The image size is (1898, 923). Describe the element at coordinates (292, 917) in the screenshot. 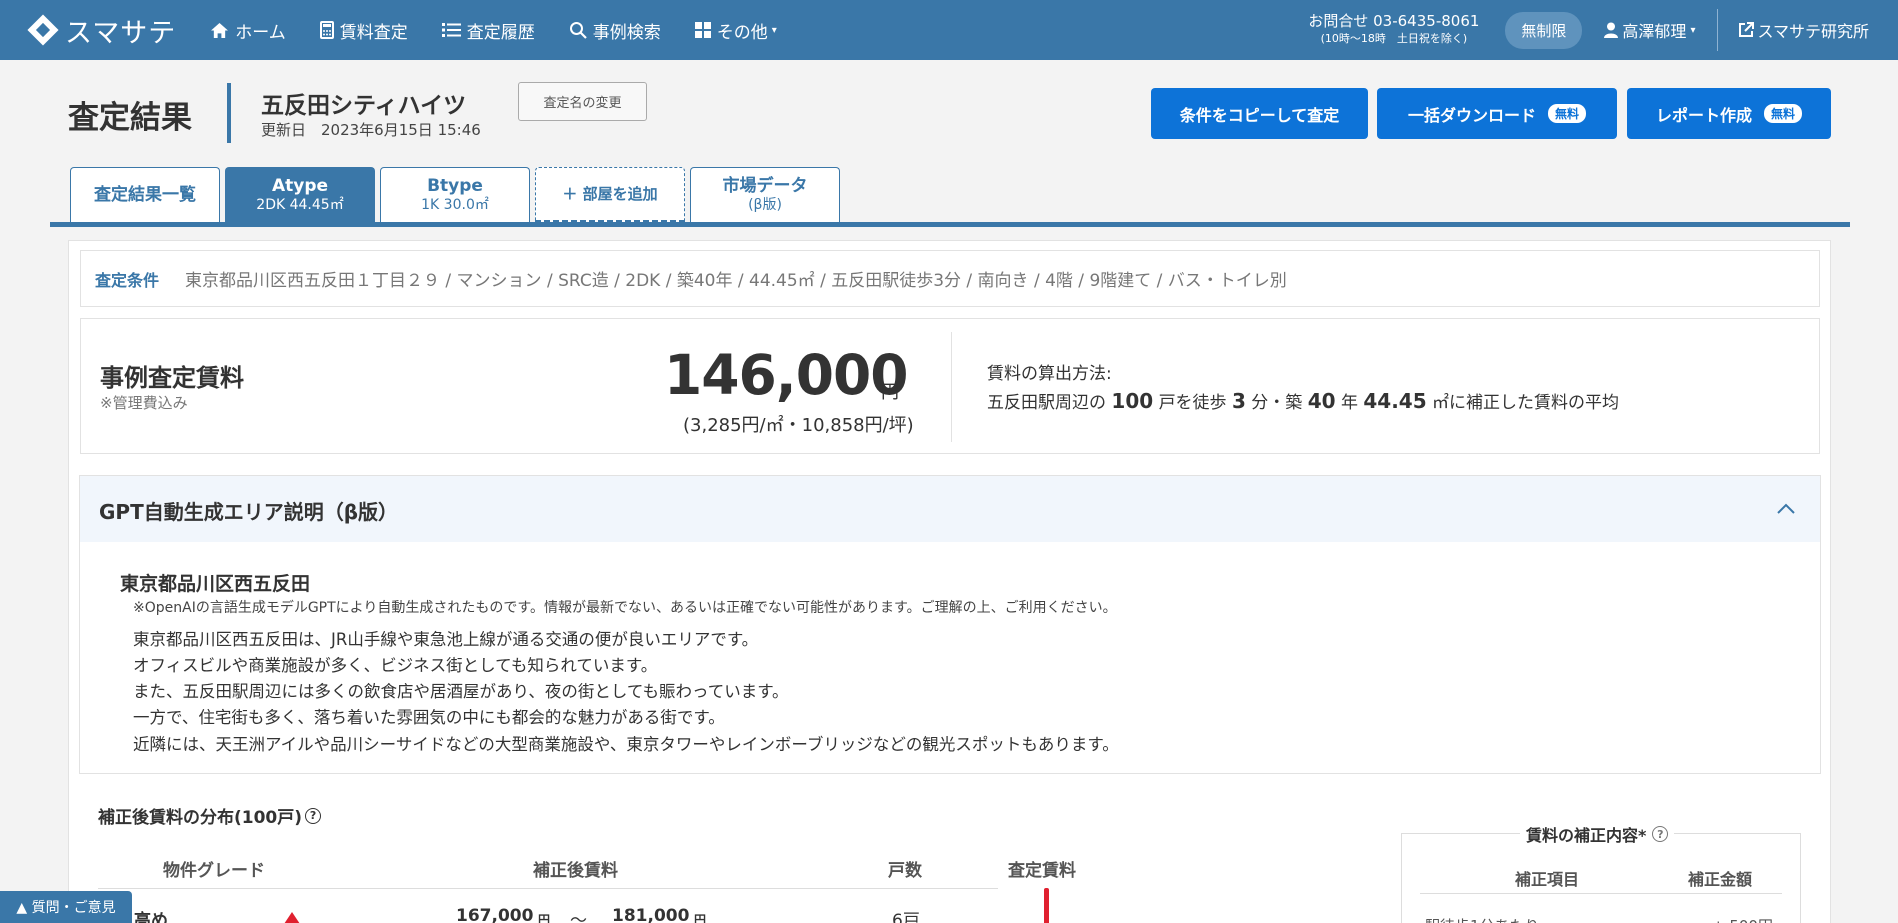

I see `up-triangle-icon` at that location.